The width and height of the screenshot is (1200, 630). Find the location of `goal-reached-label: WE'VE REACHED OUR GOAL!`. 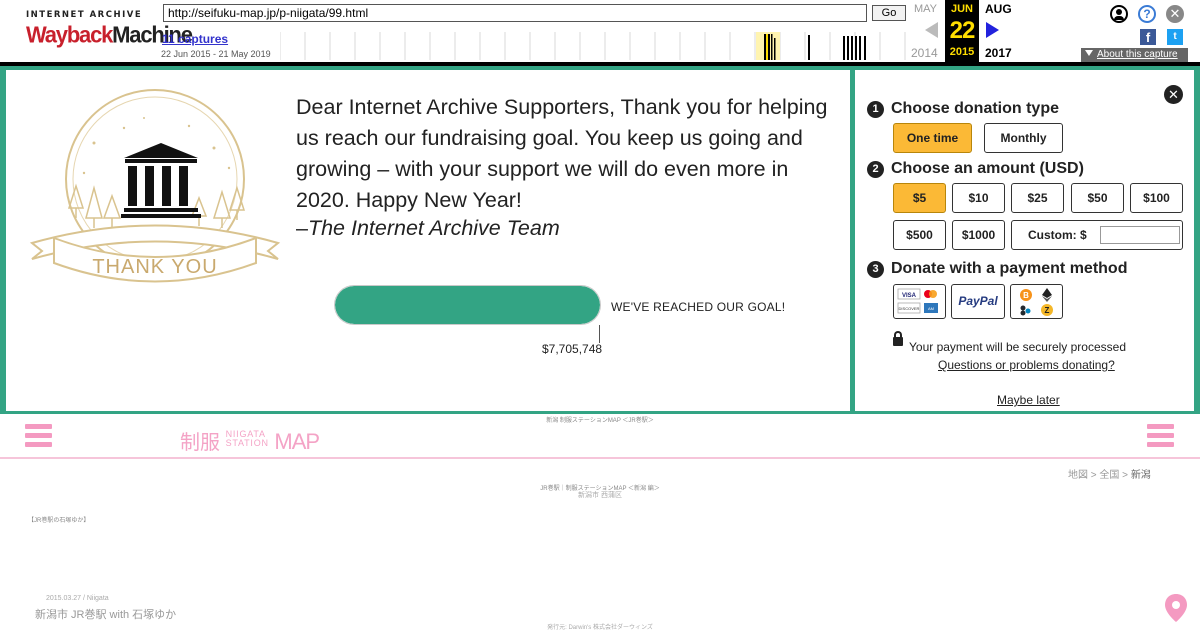

goal-reached-label: WE'VE REACHED OUR GOAL! is located at coordinates (698, 307).